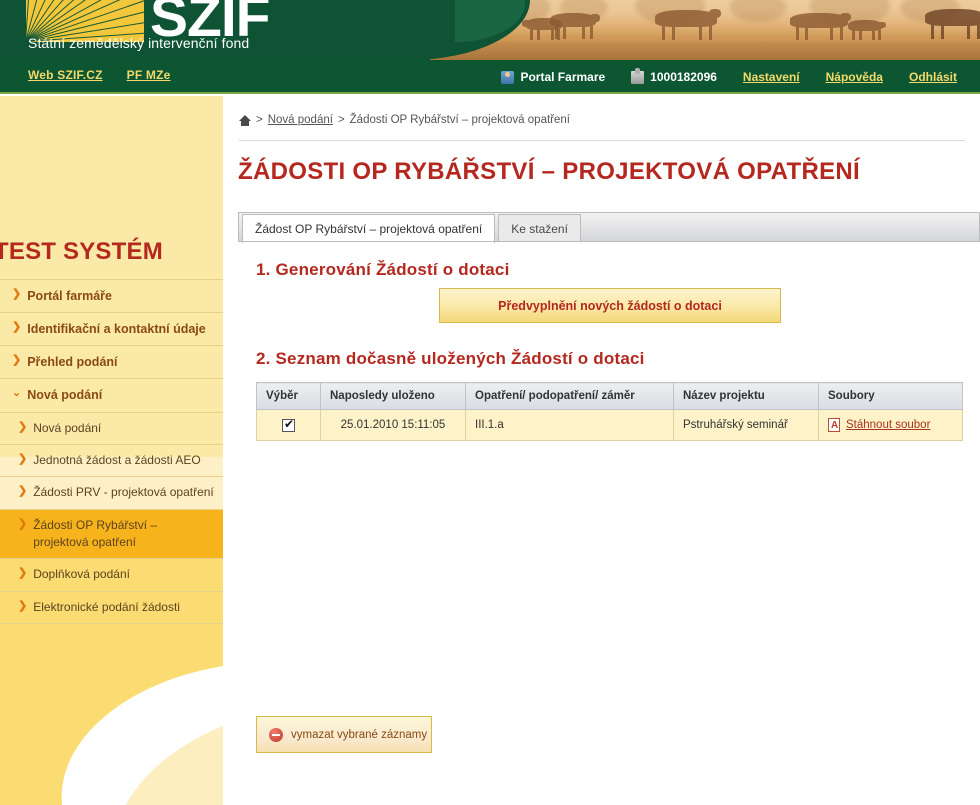 The width and height of the screenshot is (980, 805). I want to click on section-1-title: 1. Generování Žádostí o dotaci, so click(383, 269).